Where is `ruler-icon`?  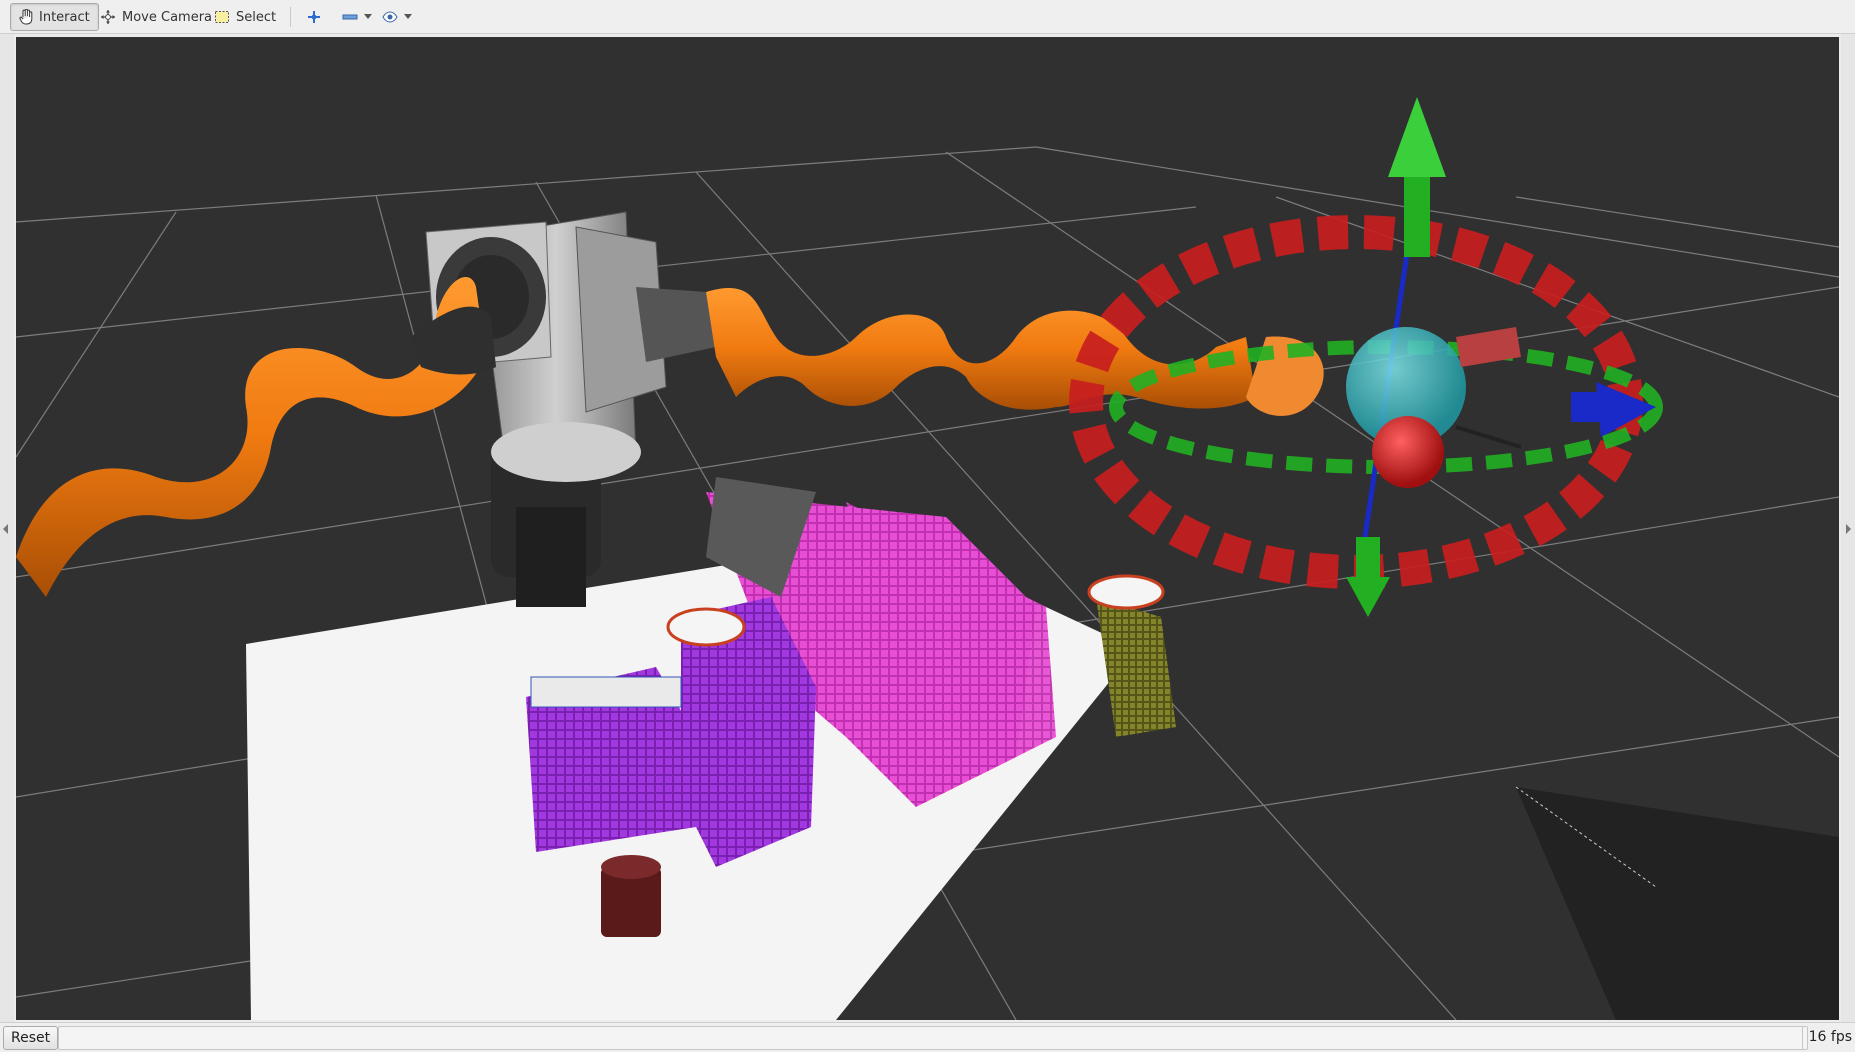
ruler-icon is located at coordinates (350, 17).